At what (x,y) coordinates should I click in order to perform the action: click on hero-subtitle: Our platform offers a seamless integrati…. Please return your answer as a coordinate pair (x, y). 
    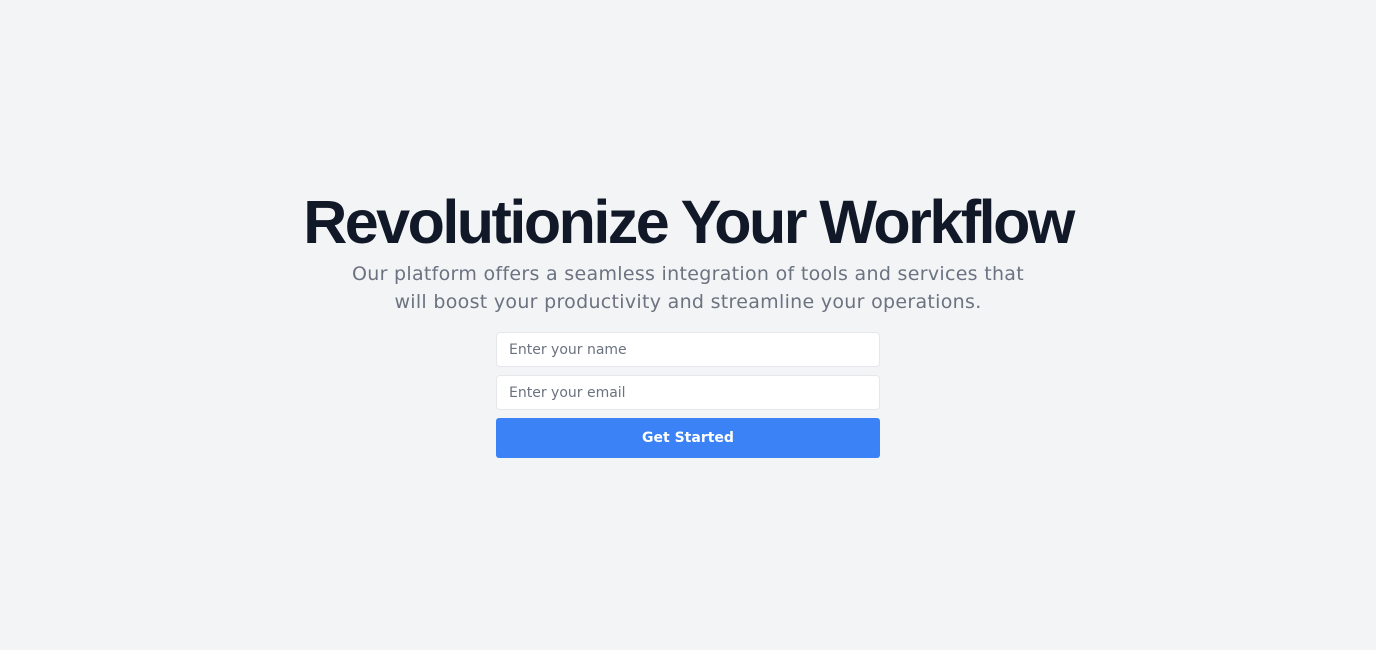
    Looking at the image, I should click on (688, 288).